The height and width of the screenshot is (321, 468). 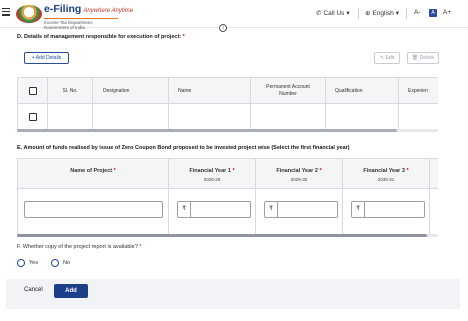 What do you see at coordinates (70, 116) in the screenshot?
I see `cell-sl-no` at bounding box center [70, 116].